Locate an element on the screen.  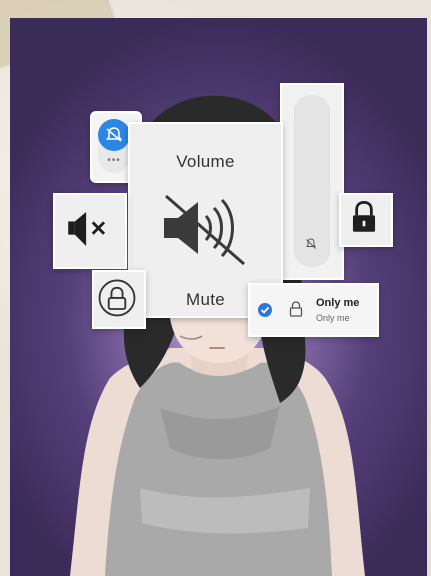
privacy-option: Only me Only me is located at coordinates (313, 310).